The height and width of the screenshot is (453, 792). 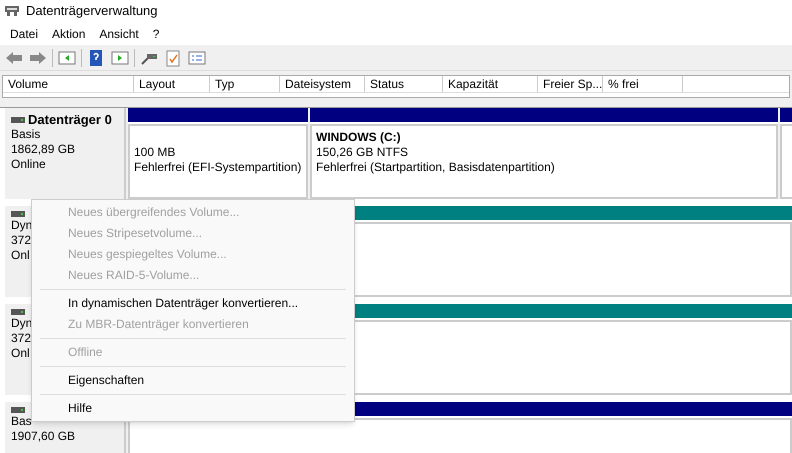 I want to click on disk-status: Online, so click(x=28, y=164).